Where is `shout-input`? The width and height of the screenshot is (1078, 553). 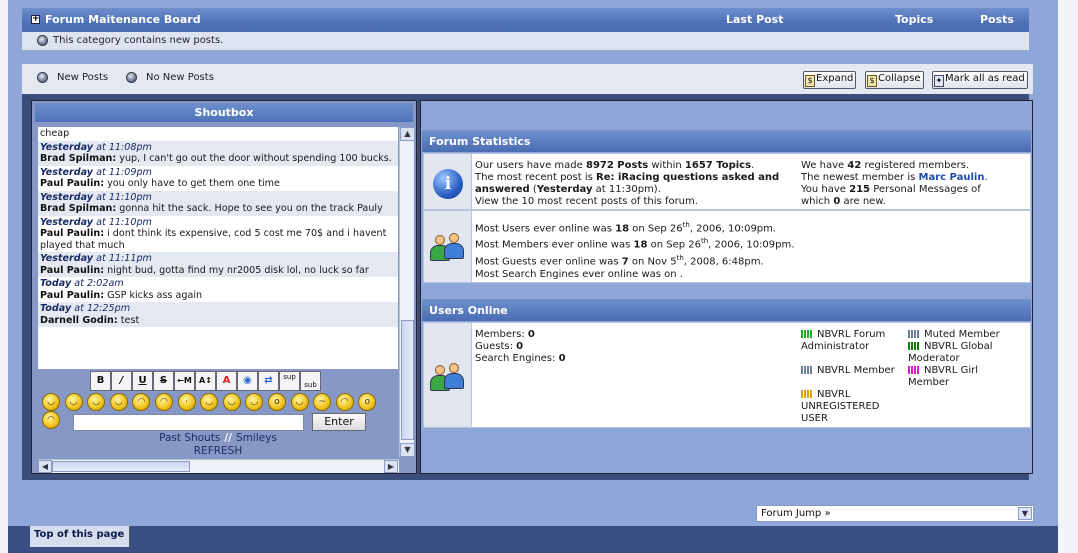
shout-input is located at coordinates (188, 422).